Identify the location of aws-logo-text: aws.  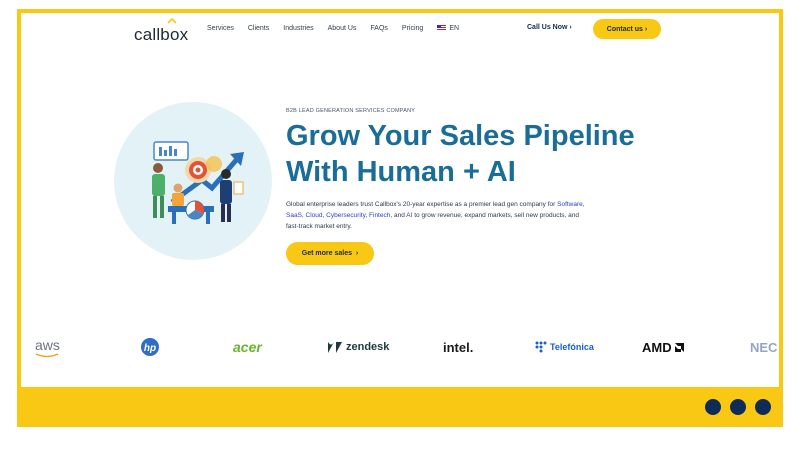
(47, 344).